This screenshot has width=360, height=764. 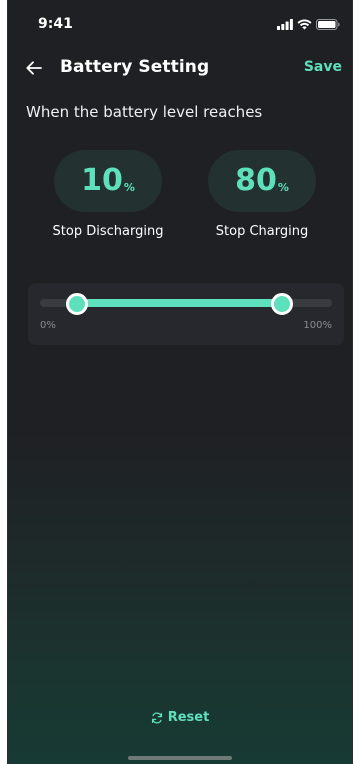 What do you see at coordinates (55, 24) in the screenshot?
I see `status-time: 9:41` at bounding box center [55, 24].